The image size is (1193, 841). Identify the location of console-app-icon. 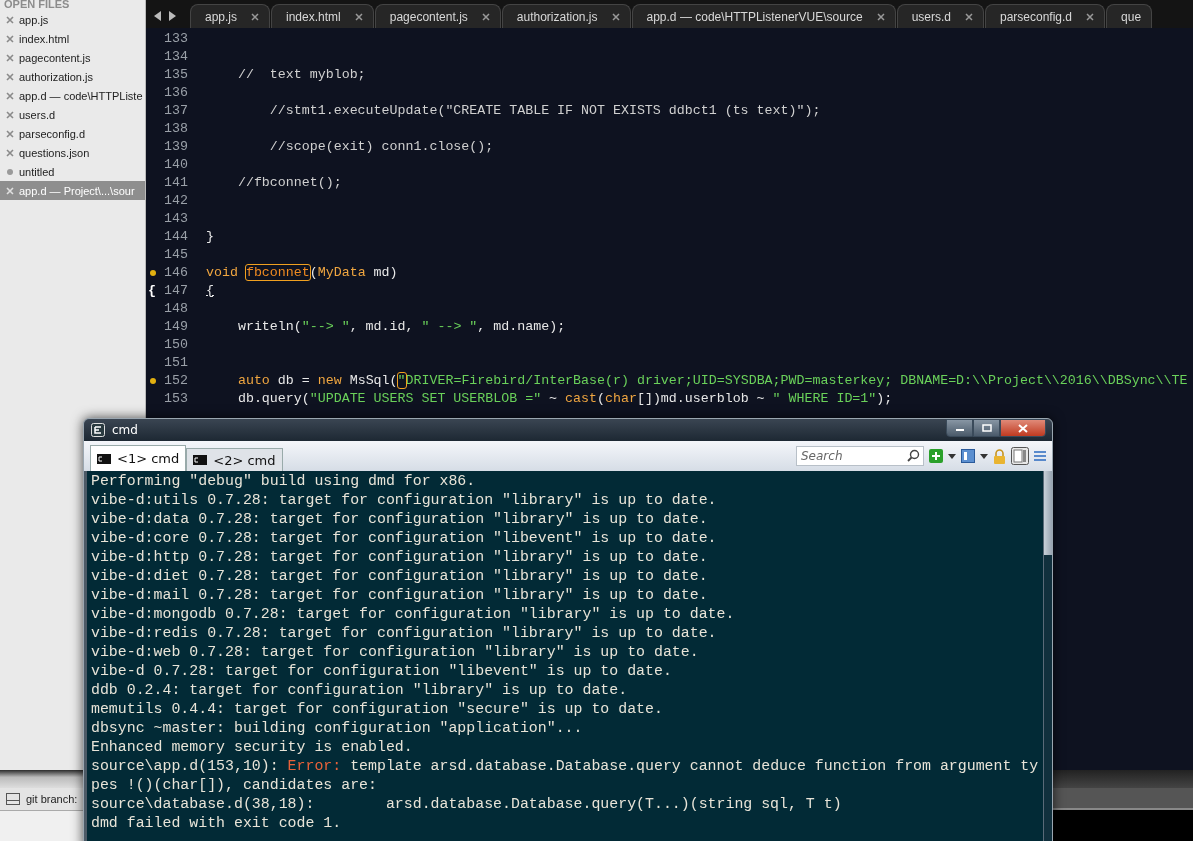
(98, 430).